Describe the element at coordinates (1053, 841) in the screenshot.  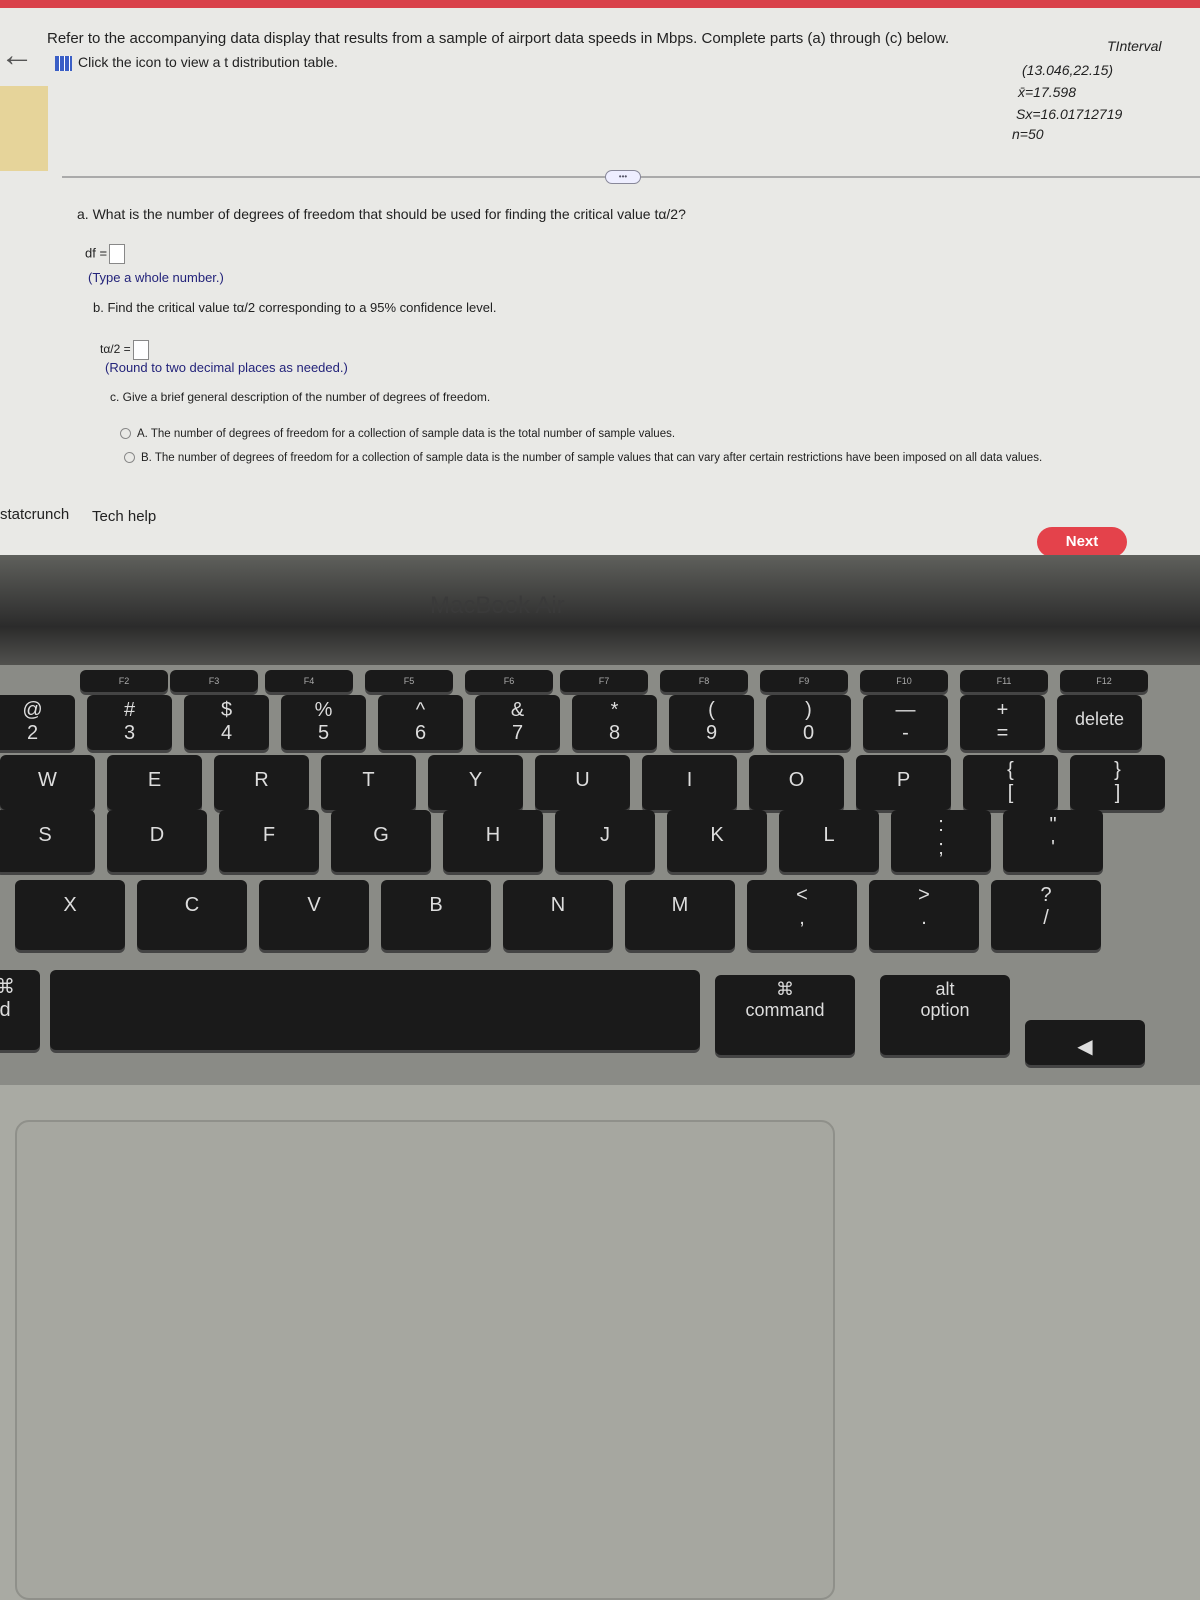
I see `key-': " '` at that location.